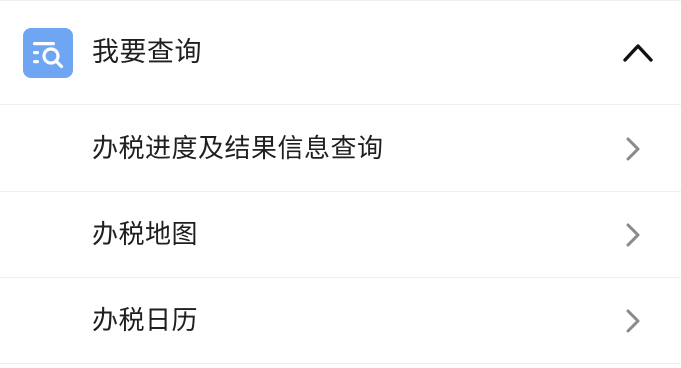 The height and width of the screenshot is (368, 681). What do you see at coordinates (48, 53) in the screenshot?
I see `search-list-icon` at bounding box center [48, 53].